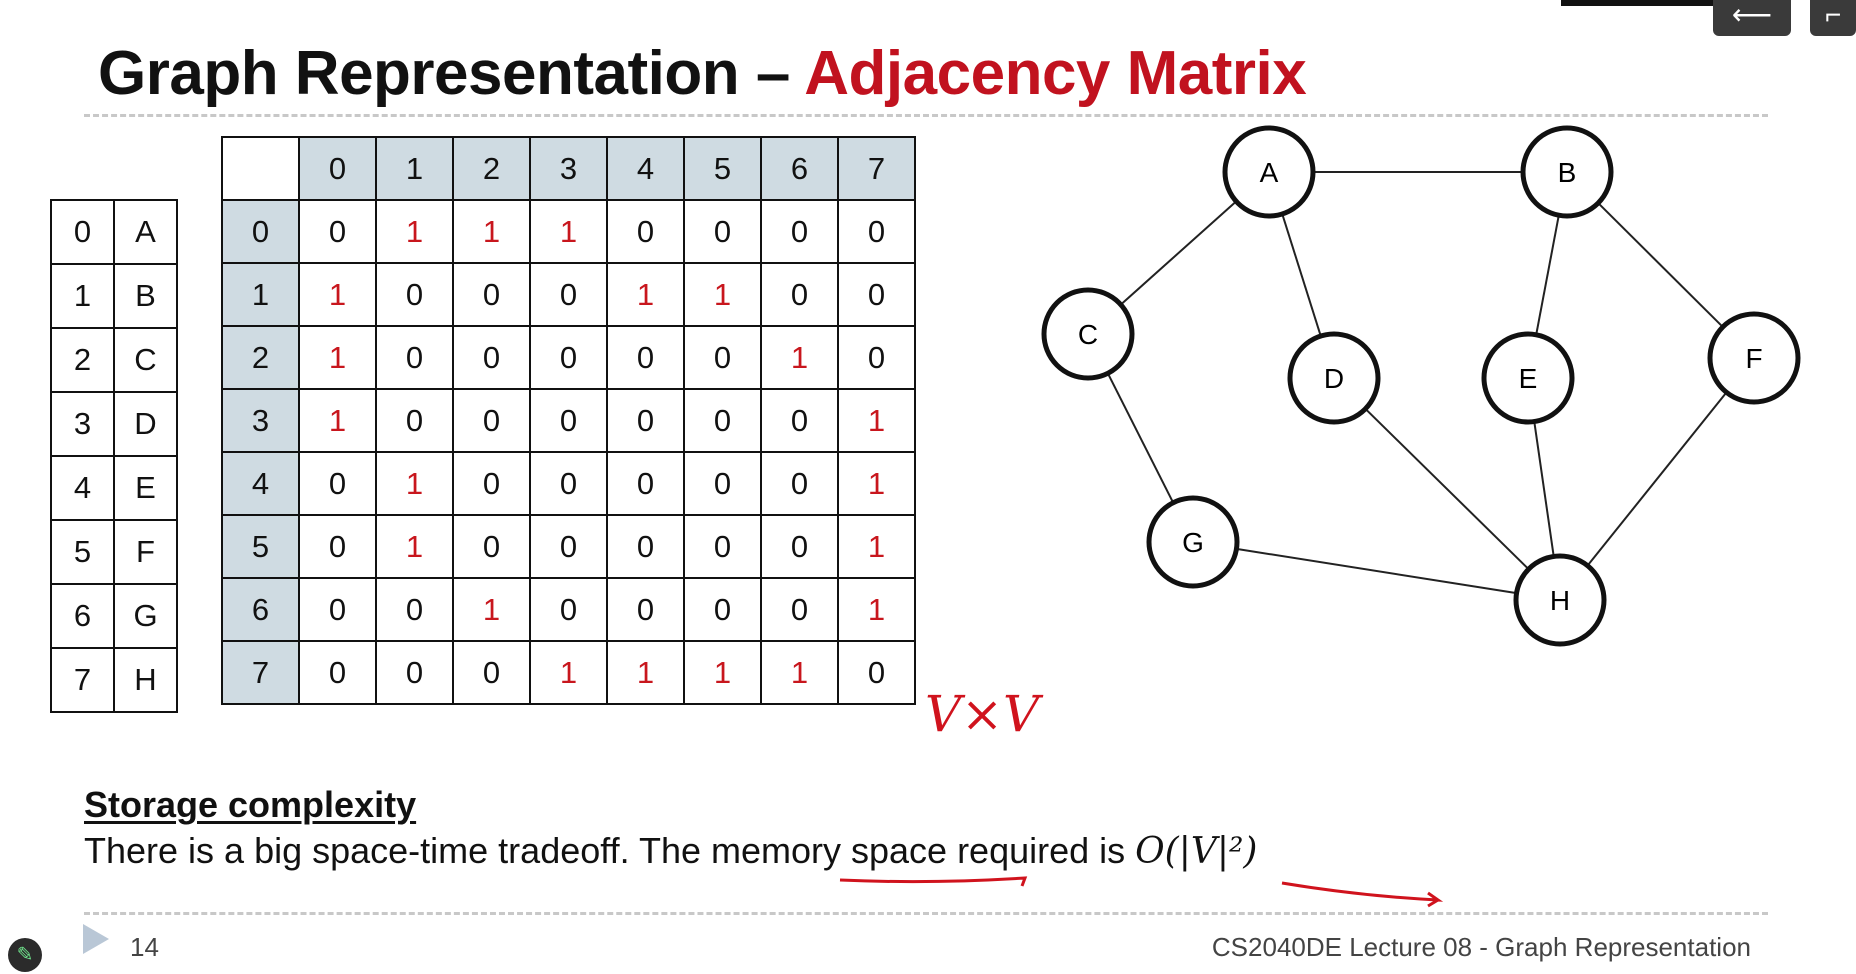 Image resolution: width=1856 pixels, height=974 pixels. Describe the element at coordinates (1560, 600) in the screenshot. I see `graph-node-label: H` at that location.